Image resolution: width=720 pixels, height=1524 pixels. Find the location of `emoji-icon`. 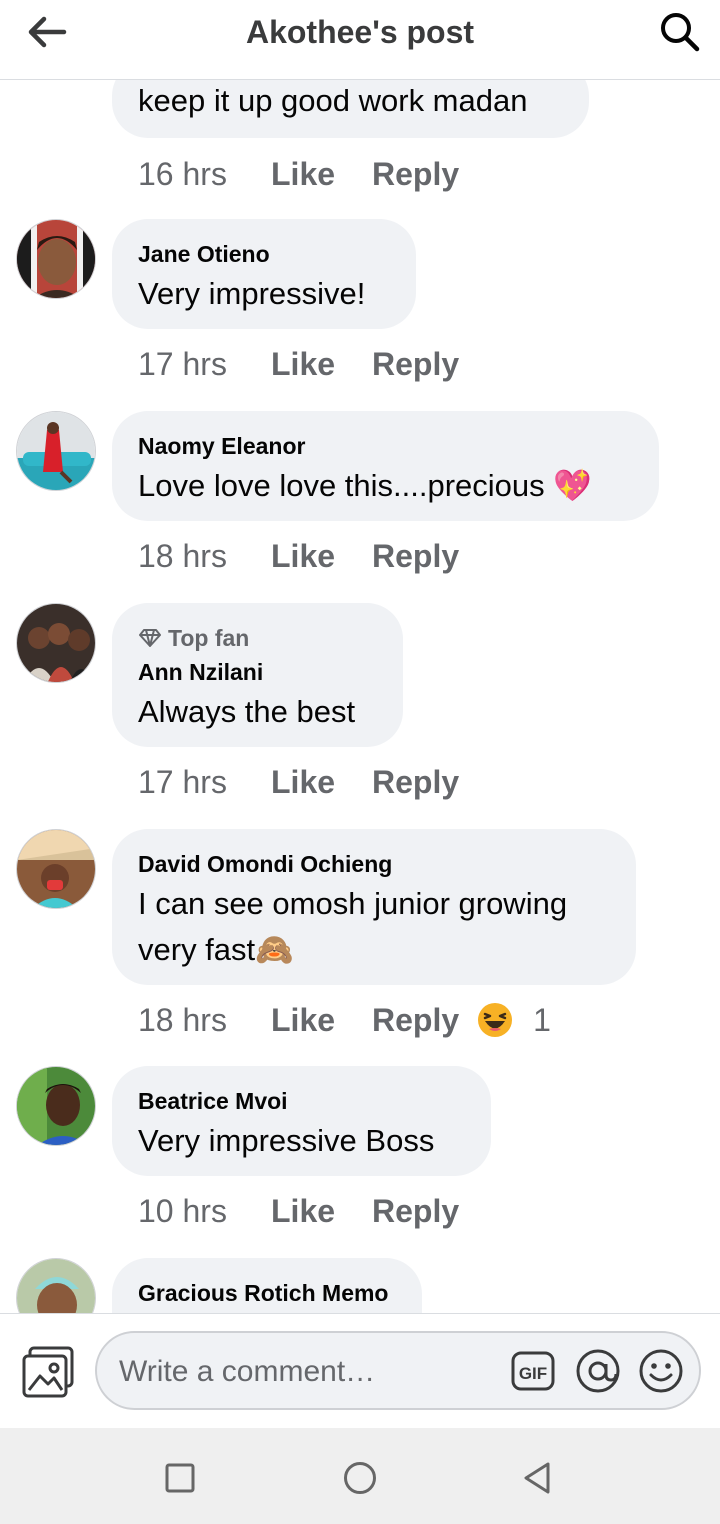

emoji-icon is located at coordinates (661, 1371).